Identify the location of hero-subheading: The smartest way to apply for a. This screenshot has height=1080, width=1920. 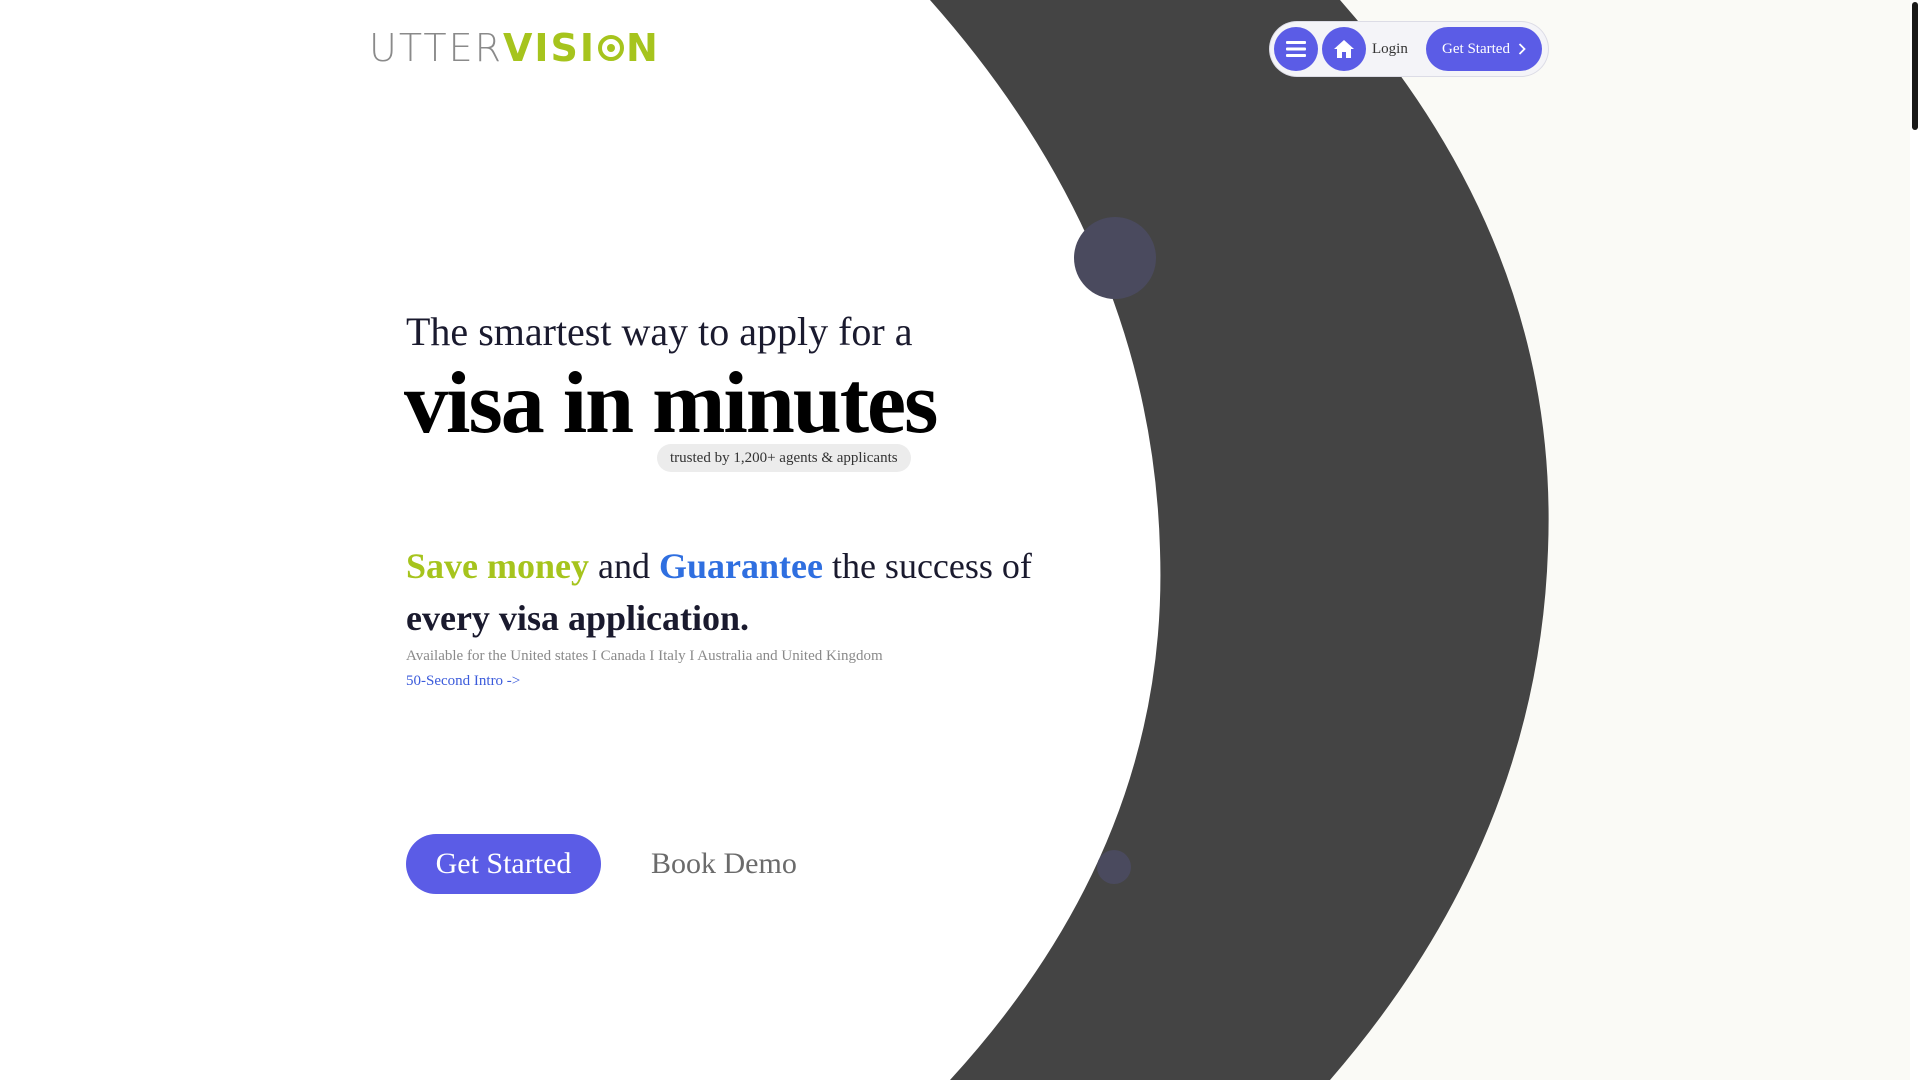
(659, 331).